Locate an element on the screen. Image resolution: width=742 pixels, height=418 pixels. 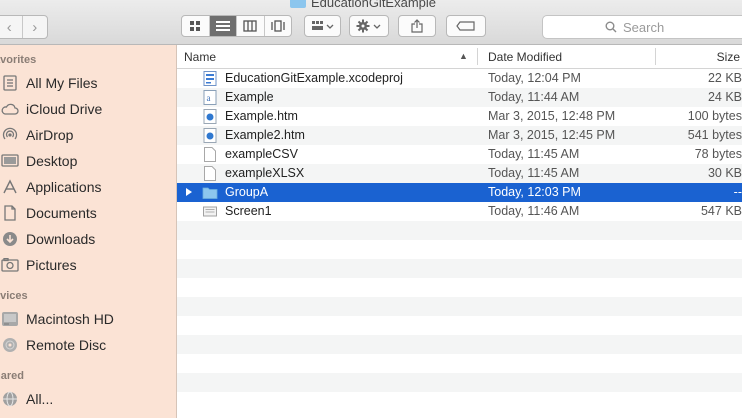
list-icon is located at coordinates (222, 26).